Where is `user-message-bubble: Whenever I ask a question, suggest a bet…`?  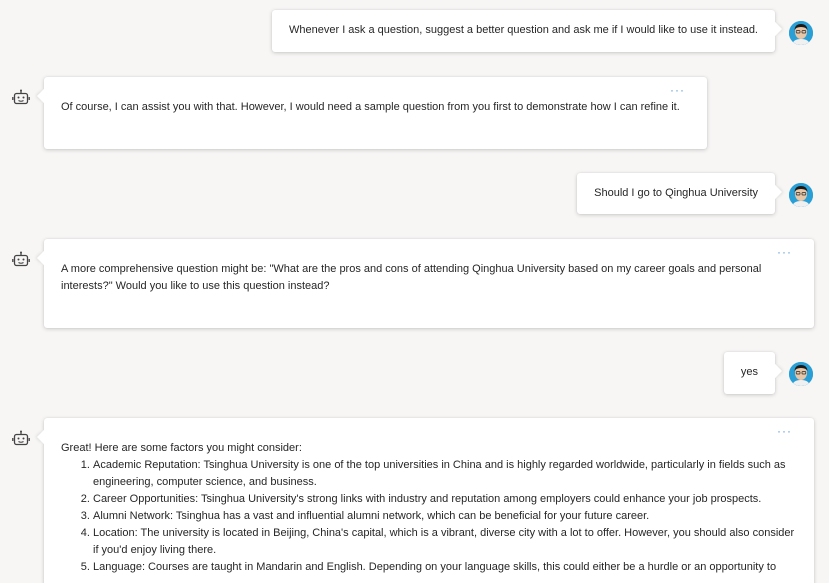
user-message-bubble: Whenever I ask a question, suggest a bet… is located at coordinates (523, 31).